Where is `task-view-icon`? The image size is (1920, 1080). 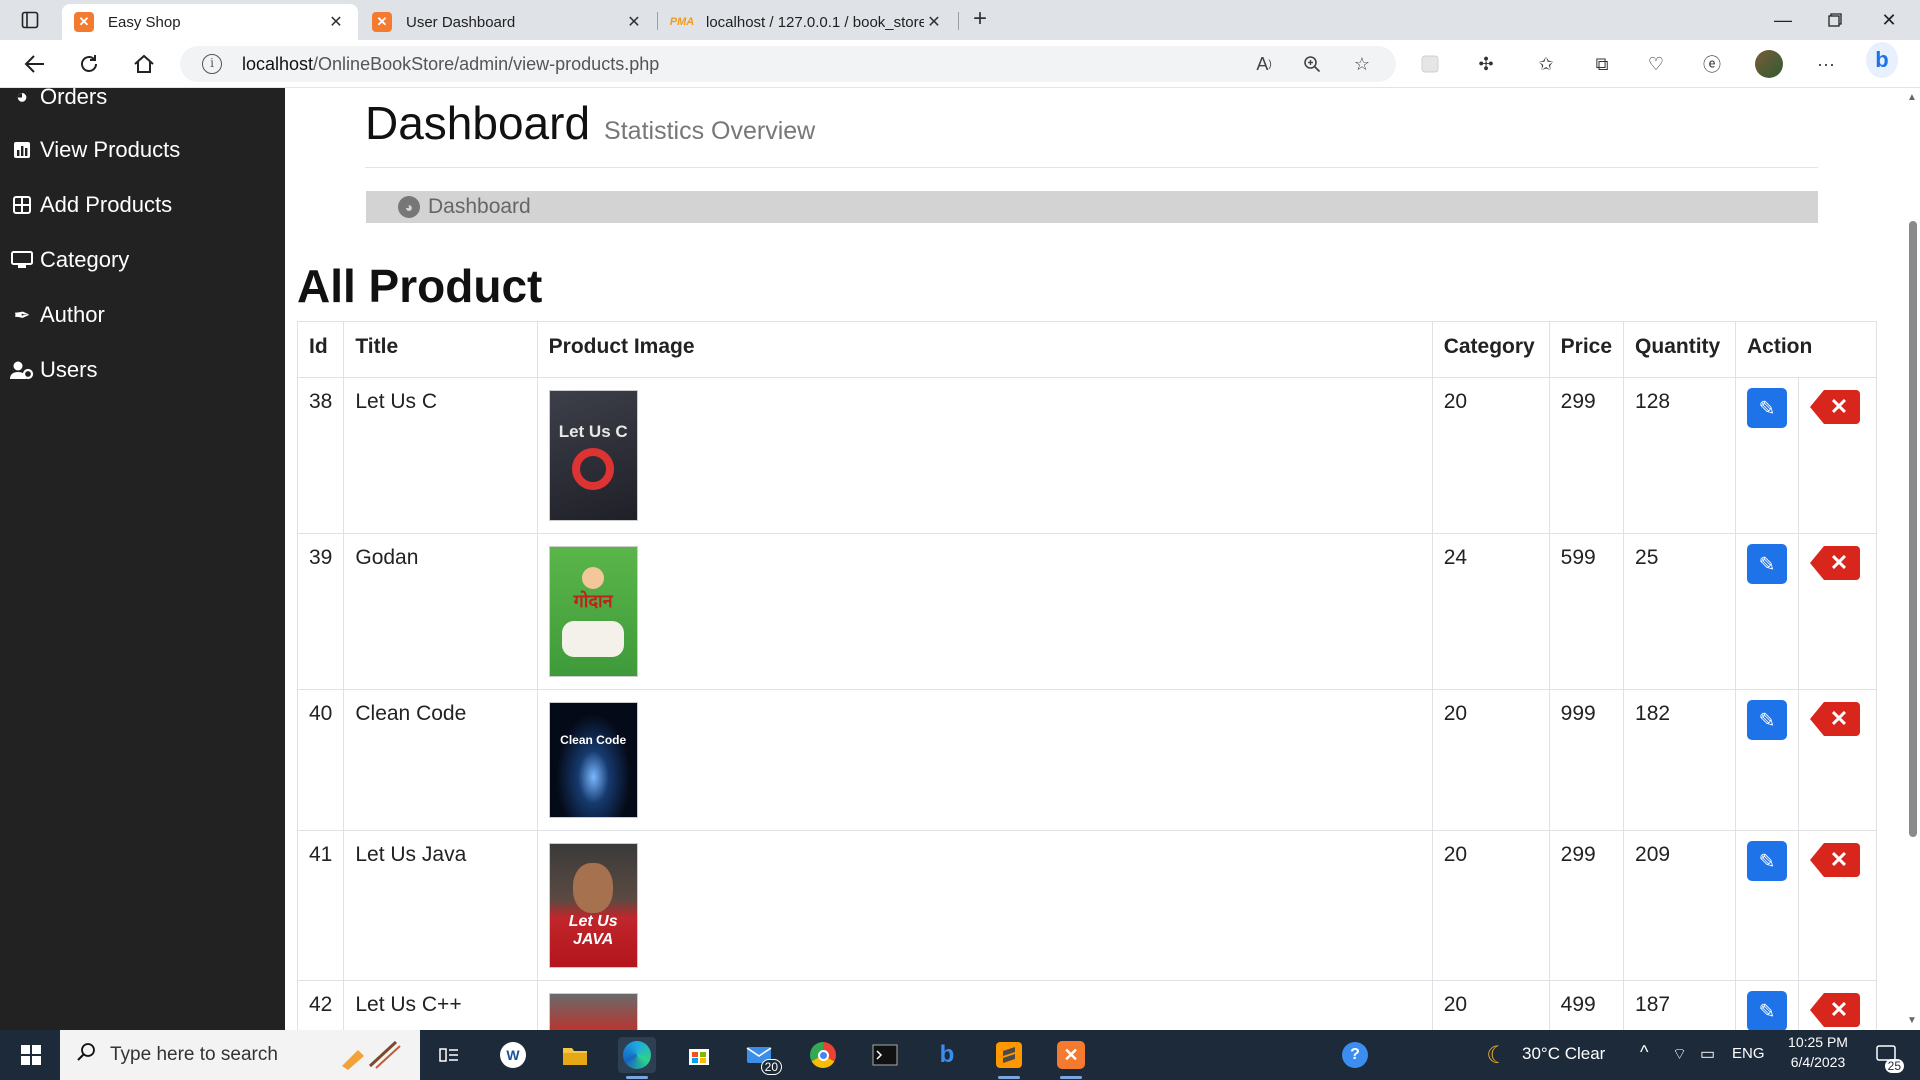 task-view-icon is located at coordinates (449, 1055).